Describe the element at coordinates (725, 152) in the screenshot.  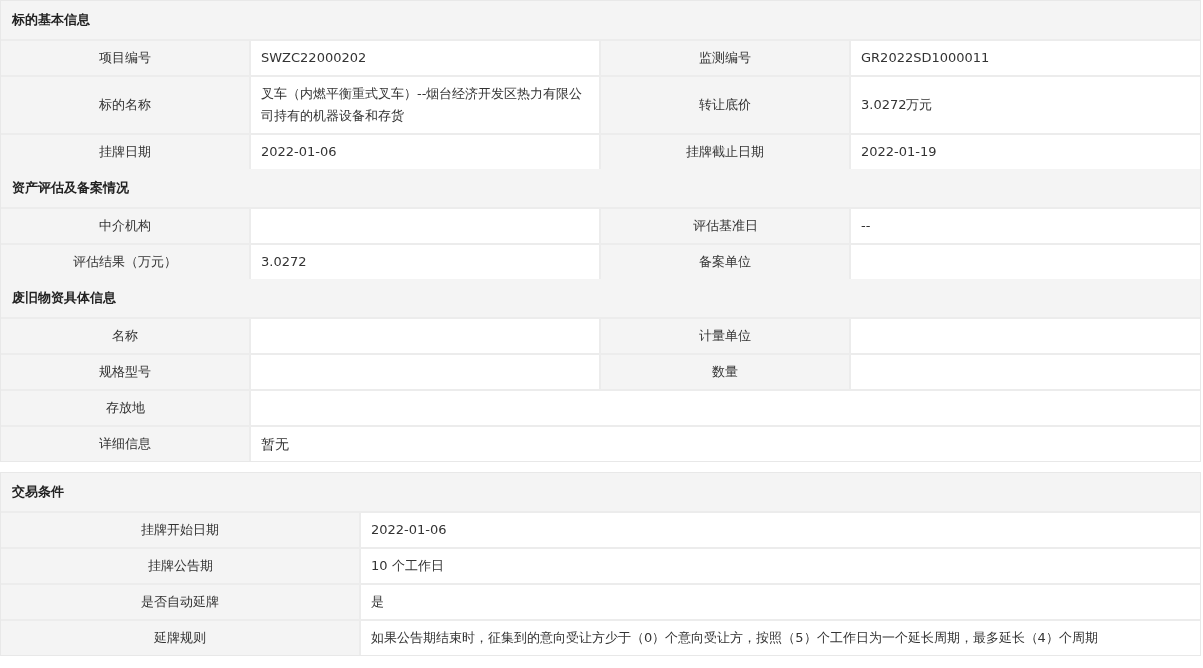
I see `field-label: 挂牌截止日期` at that location.